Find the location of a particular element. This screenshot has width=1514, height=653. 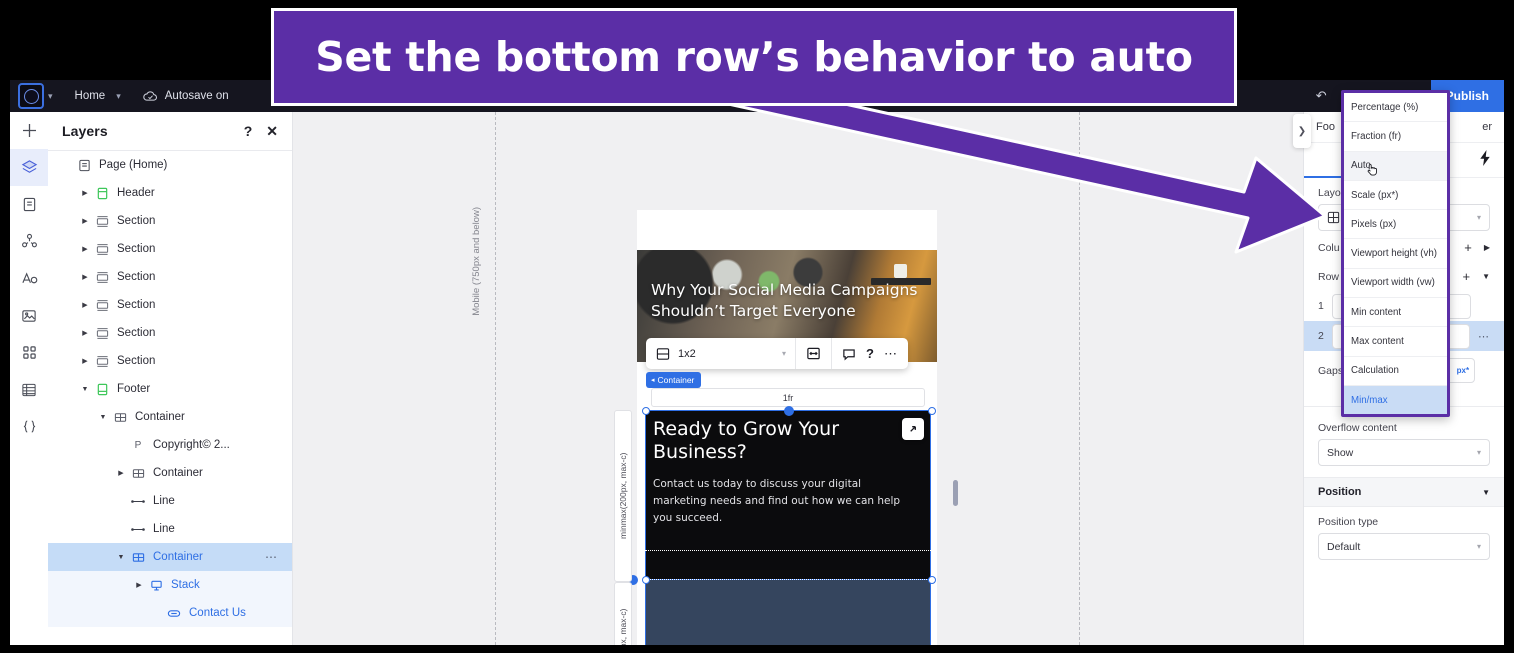

layer-row-stack: ▶ Stack is located at coordinates (170, 585).